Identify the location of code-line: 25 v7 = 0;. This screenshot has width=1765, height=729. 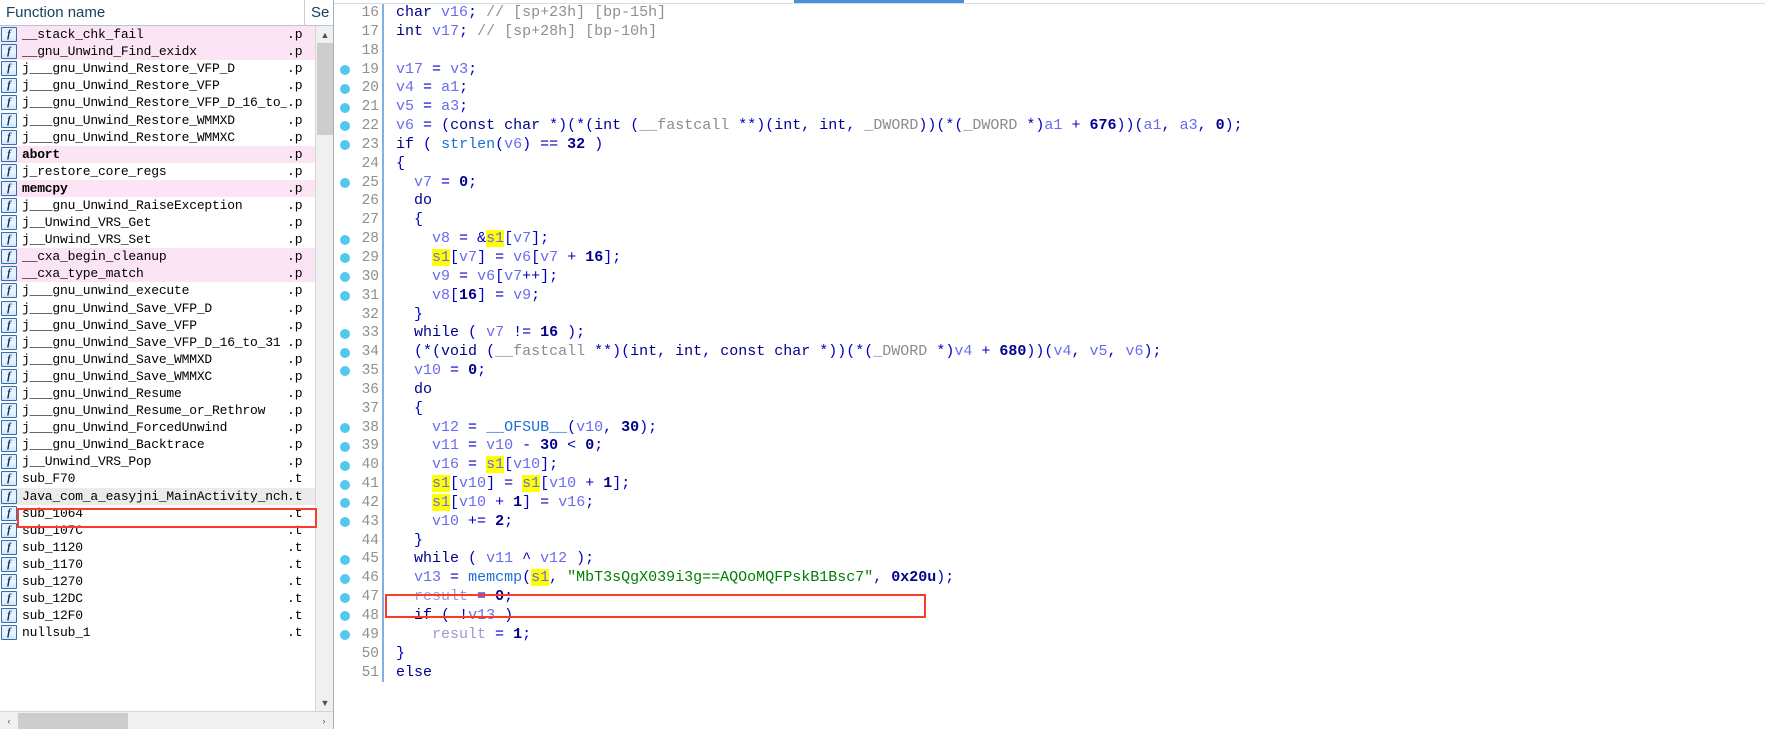
(1049, 183).